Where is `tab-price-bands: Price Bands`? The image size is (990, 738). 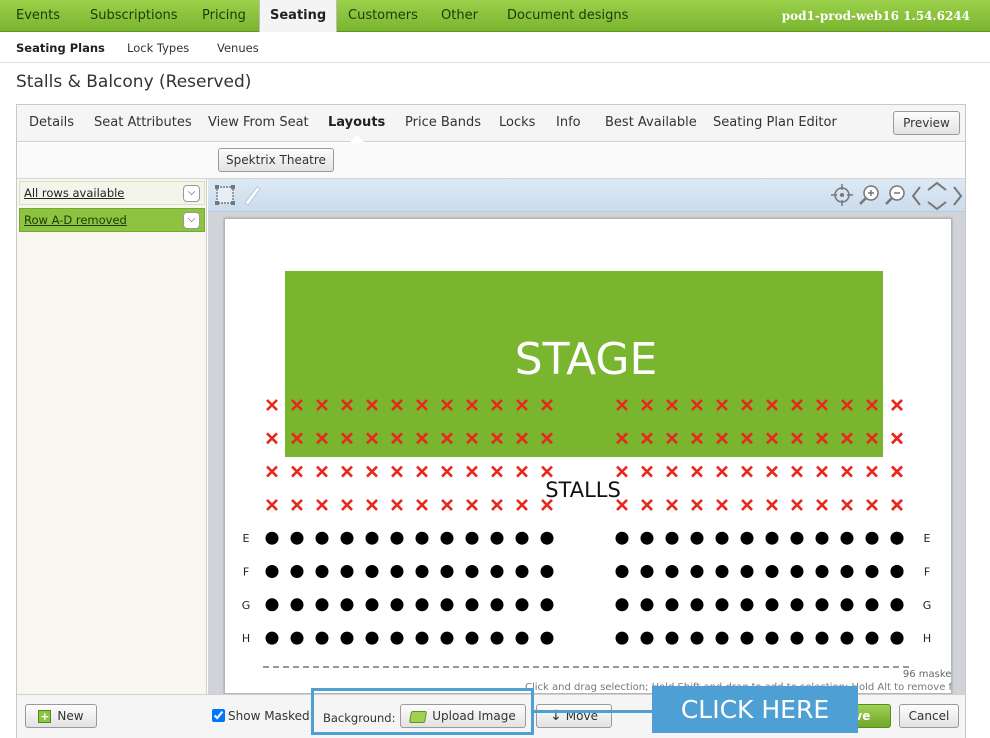
tab-price-bands: Price Bands is located at coordinates (443, 123).